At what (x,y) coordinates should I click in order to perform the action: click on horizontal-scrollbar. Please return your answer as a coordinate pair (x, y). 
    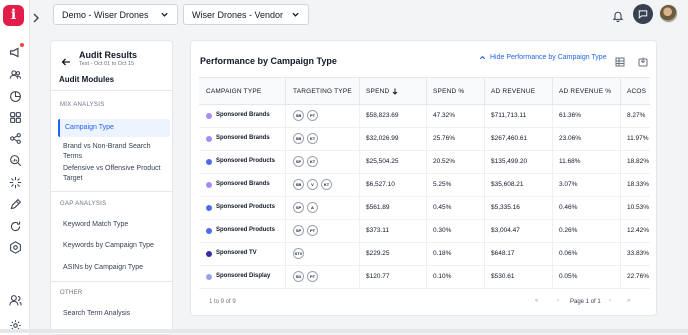
    Looking at the image, I should click on (344, 331).